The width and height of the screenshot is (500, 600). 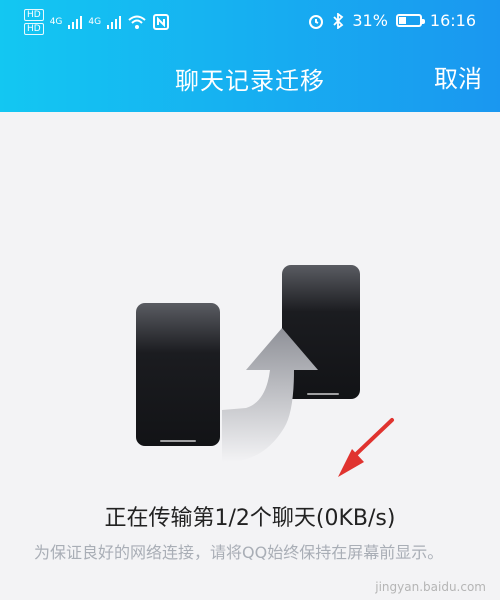 What do you see at coordinates (137, 22) in the screenshot?
I see `wifi-icon` at bounding box center [137, 22].